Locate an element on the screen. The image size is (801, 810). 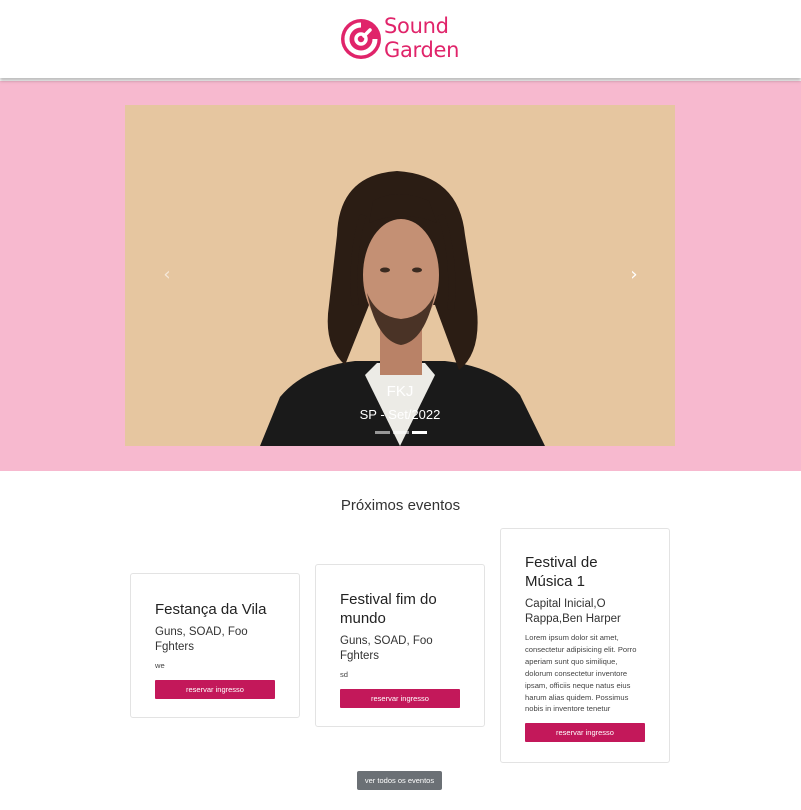
section-title: Próximos eventos is located at coordinates (400, 505).